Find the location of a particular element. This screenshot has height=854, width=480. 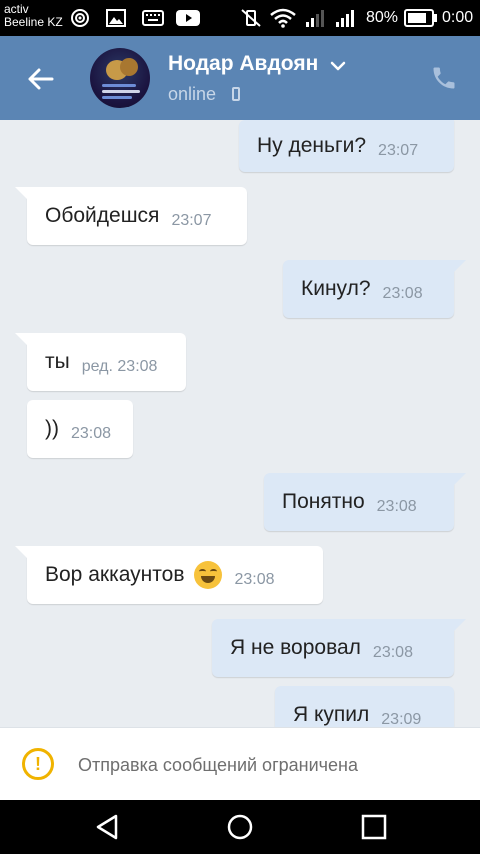

message-text: Я не воровал is located at coordinates (295, 647).